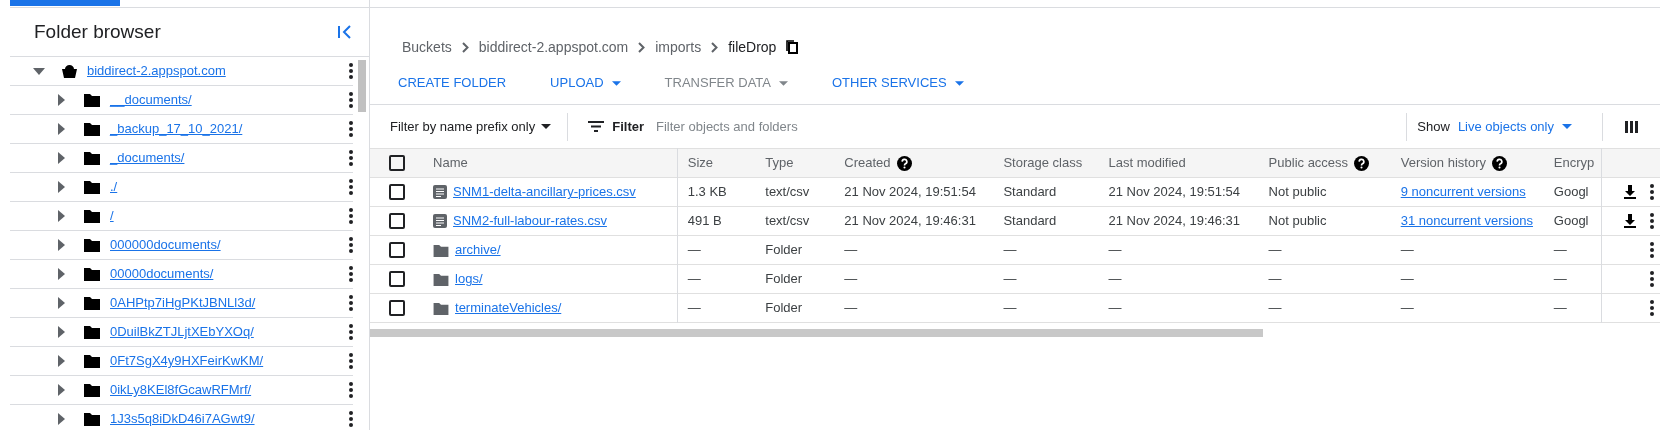  Describe the element at coordinates (229, 187) in the screenshot. I see `folder-link: ./` at that location.